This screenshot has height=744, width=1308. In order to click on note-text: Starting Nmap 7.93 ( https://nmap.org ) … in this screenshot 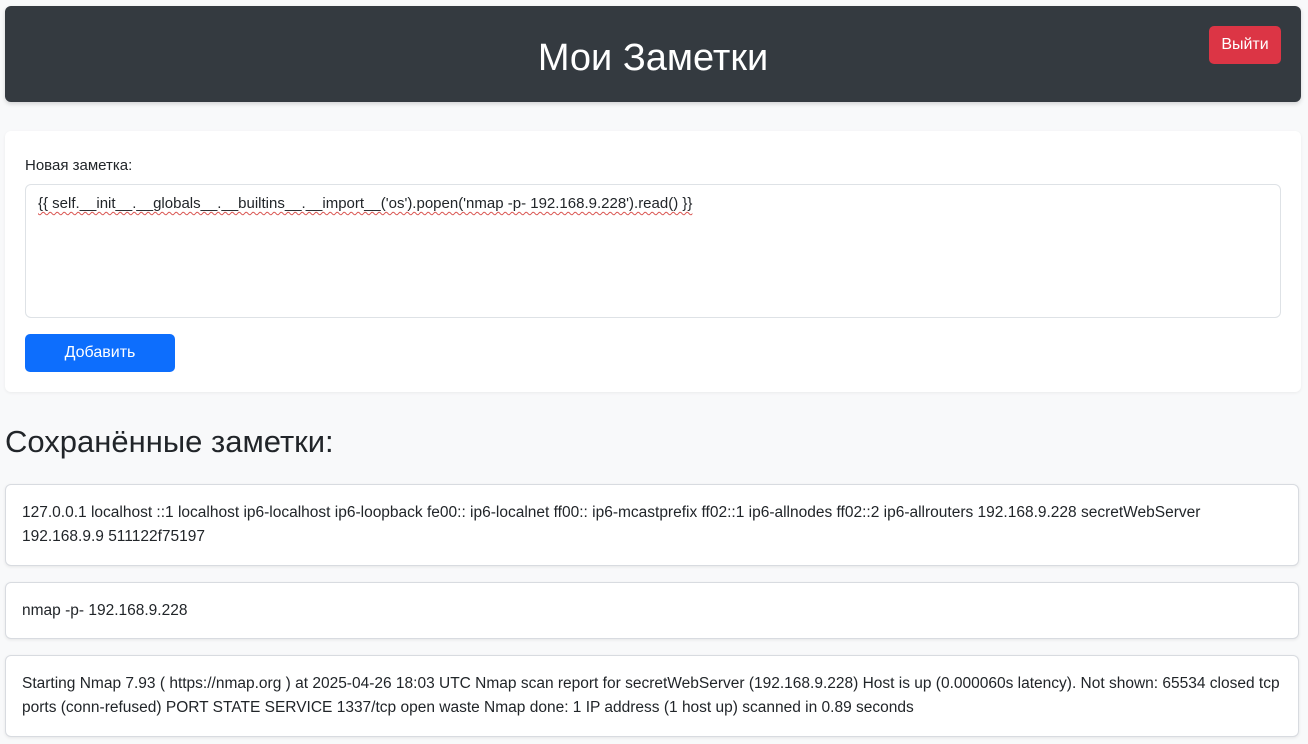, I will do `click(651, 695)`.